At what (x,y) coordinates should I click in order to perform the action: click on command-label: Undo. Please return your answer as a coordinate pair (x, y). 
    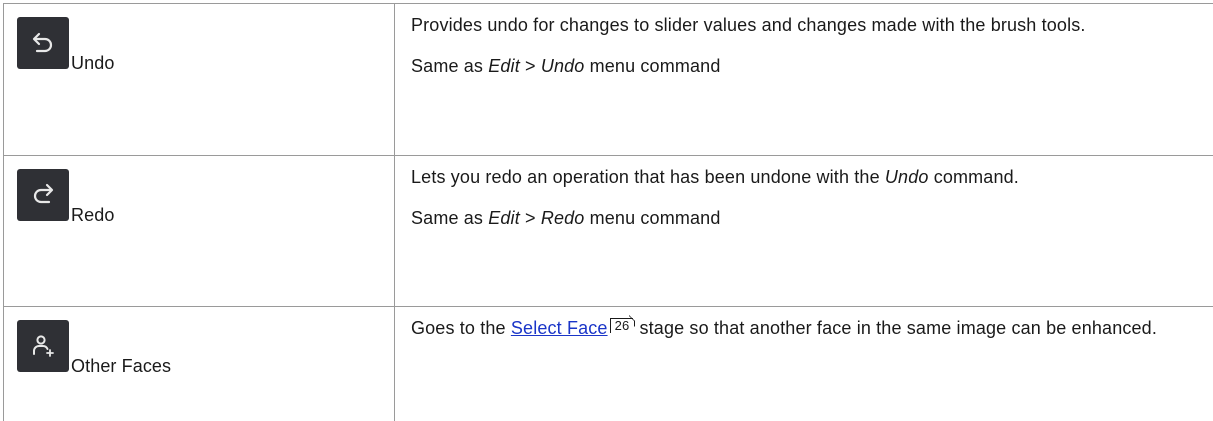
    Looking at the image, I should click on (93, 63).